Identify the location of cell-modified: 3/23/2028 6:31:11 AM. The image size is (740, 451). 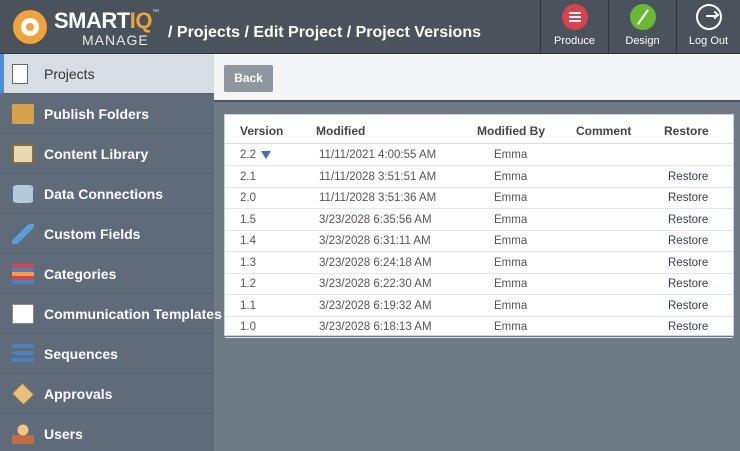
(375, 241).